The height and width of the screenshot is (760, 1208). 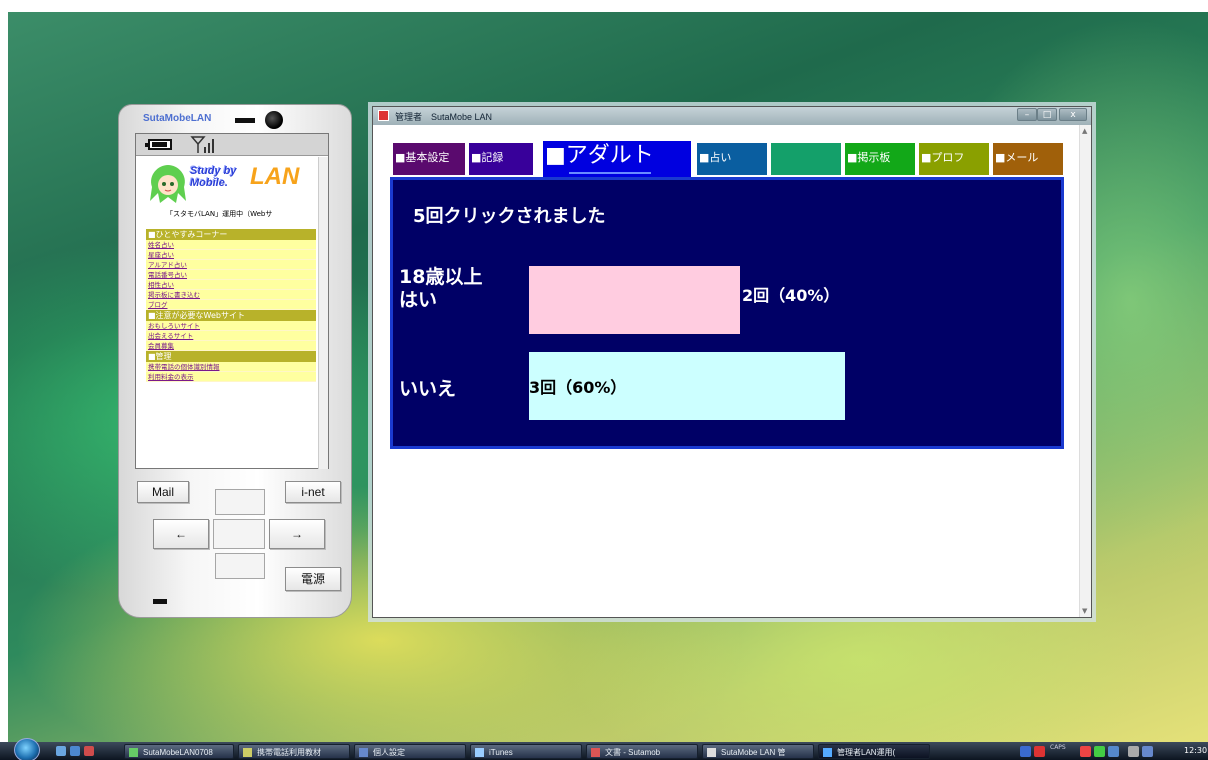 What do you see at coordinates (168, 184) in the screenshot?
I see `mascot-girl-icon` at bounding box center [168, 184].